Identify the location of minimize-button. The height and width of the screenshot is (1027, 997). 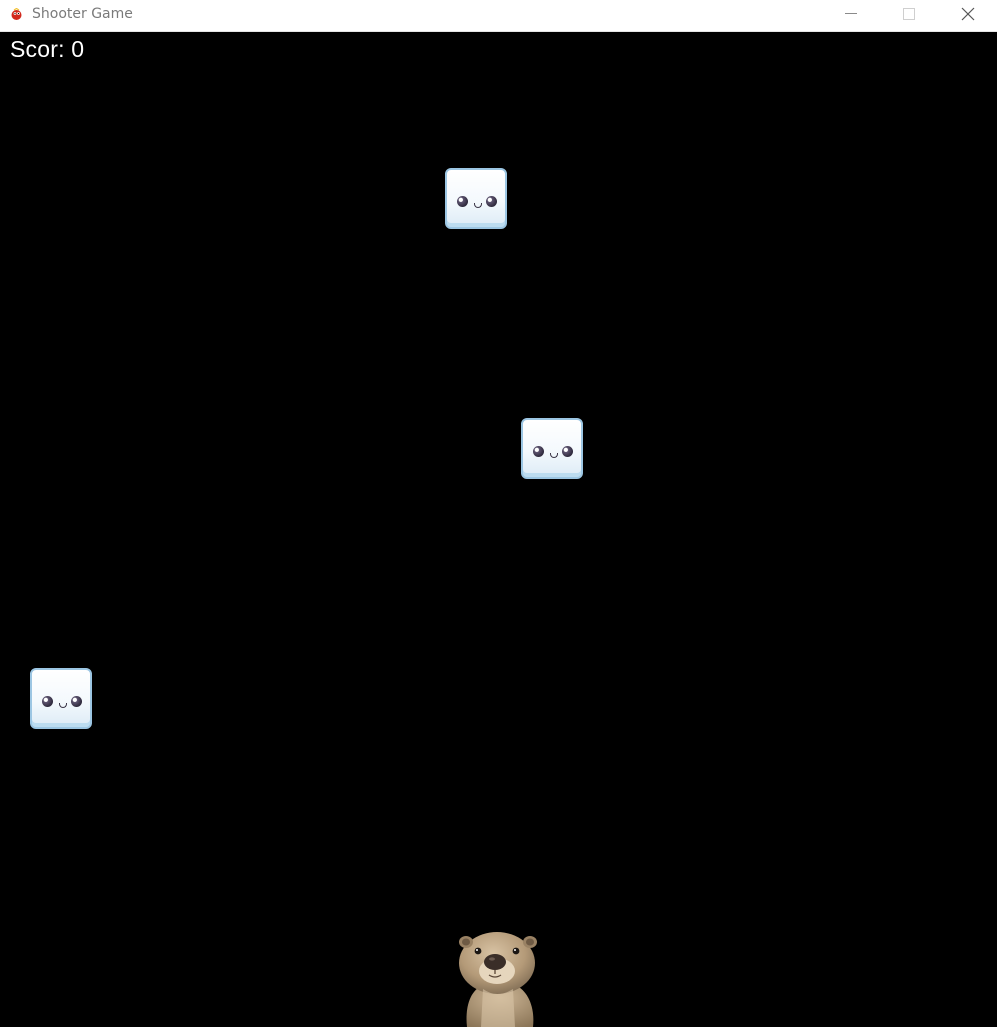
(851, 15).